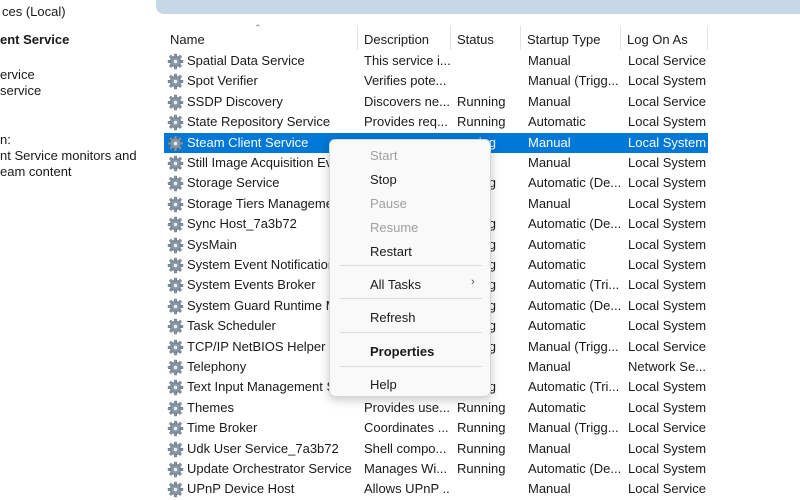  Describe the element at coordinates (391, 251) in the screenshot. I see `menu-item-restart: Restart` at that location.